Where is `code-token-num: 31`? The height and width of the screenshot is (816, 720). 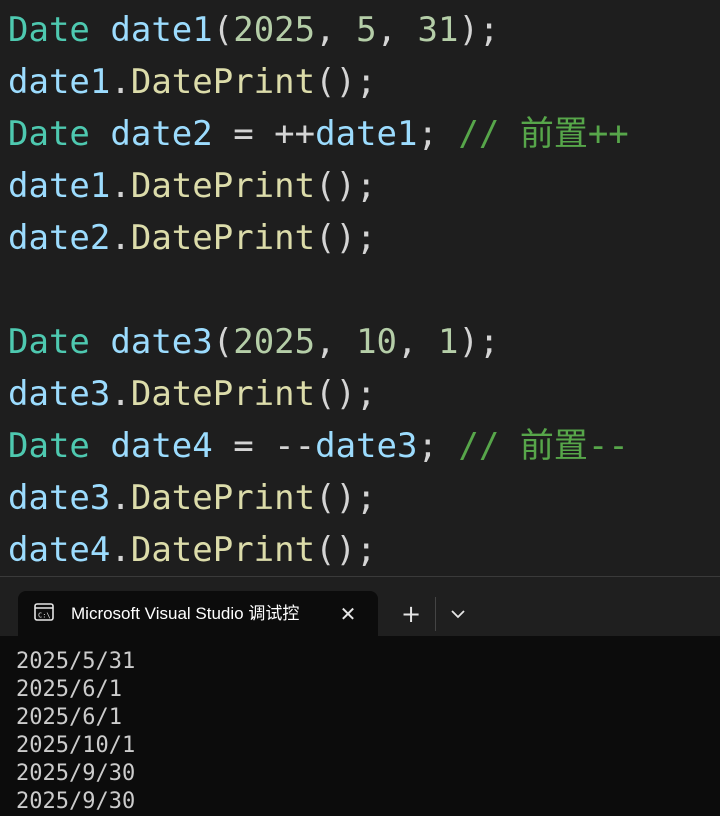
code-token-num: 31 is located at coordinates (438, 30).